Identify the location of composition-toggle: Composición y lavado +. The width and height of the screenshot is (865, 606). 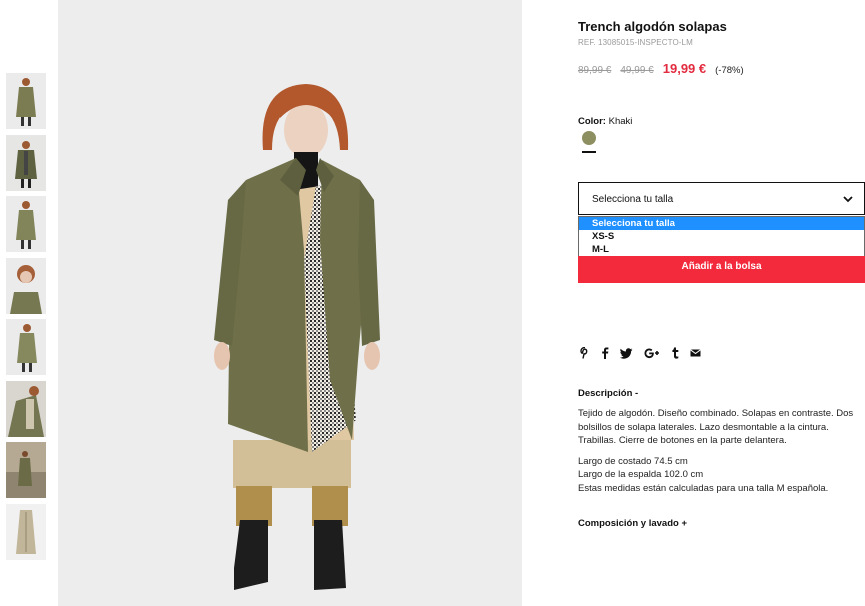
(632, 523).